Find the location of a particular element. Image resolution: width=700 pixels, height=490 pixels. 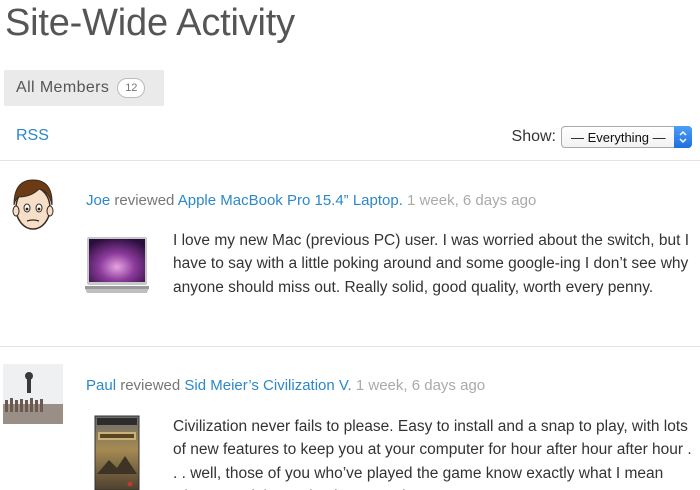

avatar-paul is located at coordinates (33, 394).